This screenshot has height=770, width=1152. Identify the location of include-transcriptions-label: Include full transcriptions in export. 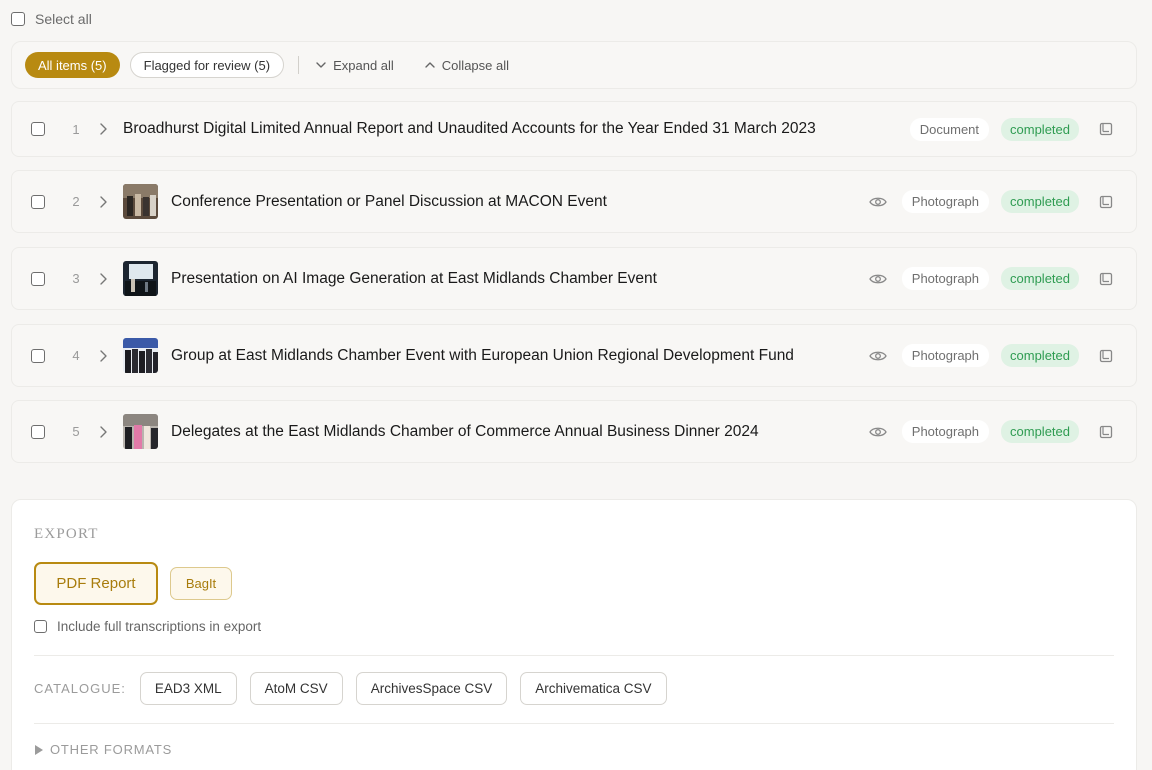
(159, 626).